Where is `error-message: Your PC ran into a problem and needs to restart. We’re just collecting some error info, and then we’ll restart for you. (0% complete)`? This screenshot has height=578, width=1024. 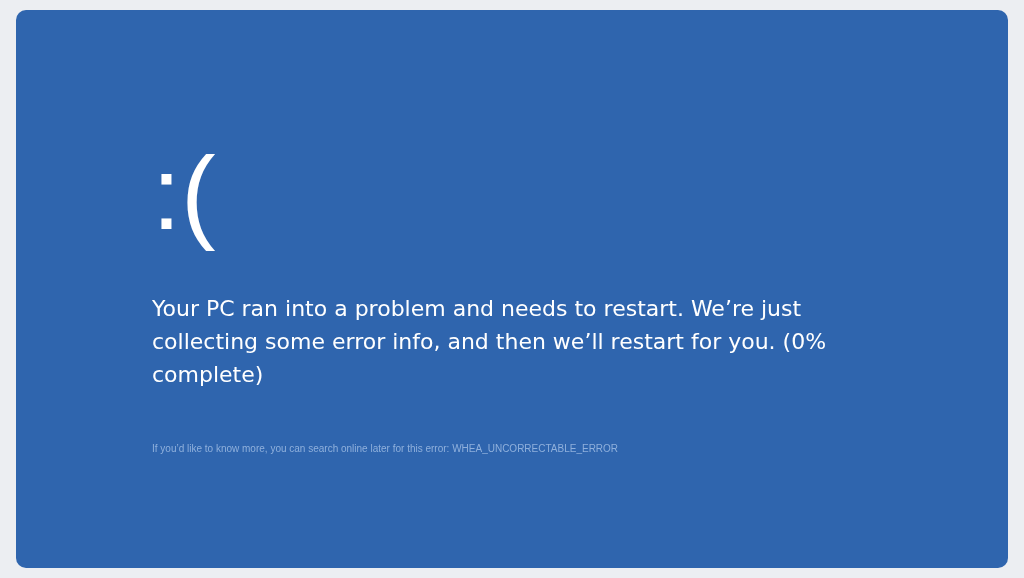 error-message: Your PC ran into a problem and needs to restart. We’re just collecting some error info, and then we’ll restart for you. (0% complete) is located at coordinates (490, 342).